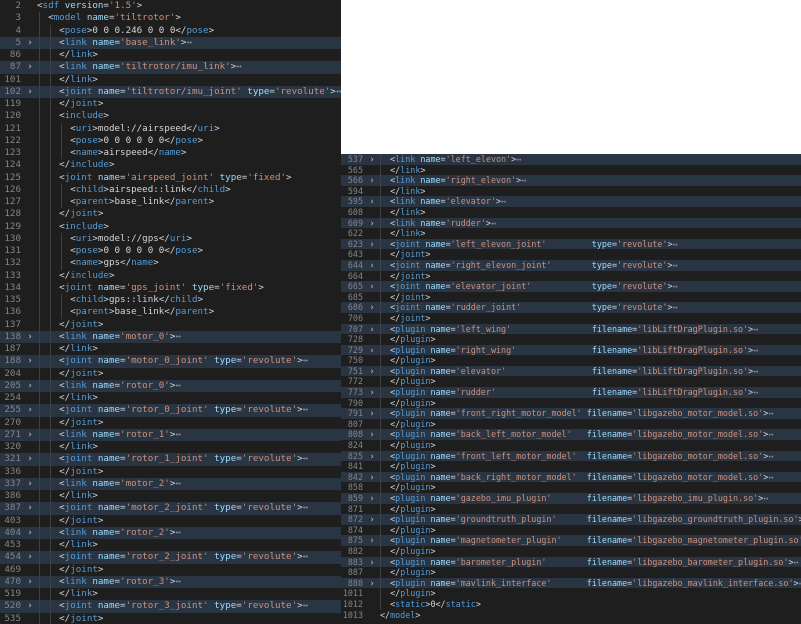  What do you see at coordinates (571, 615) in the screenshot?
I see `code-line: 1013 </model>` at bounding box center [571, 615].